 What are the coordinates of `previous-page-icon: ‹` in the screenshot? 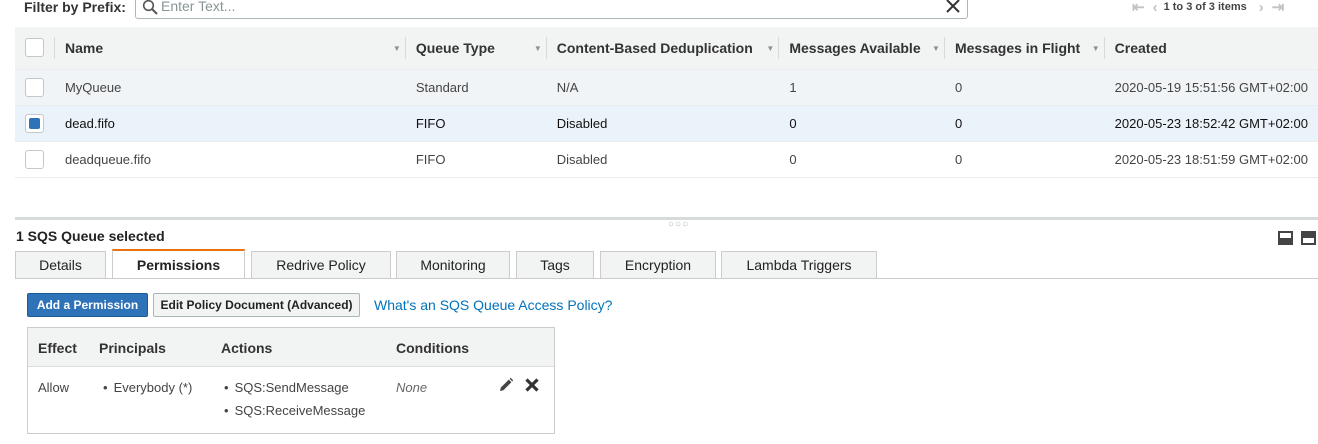 It's located at (1155, 8).